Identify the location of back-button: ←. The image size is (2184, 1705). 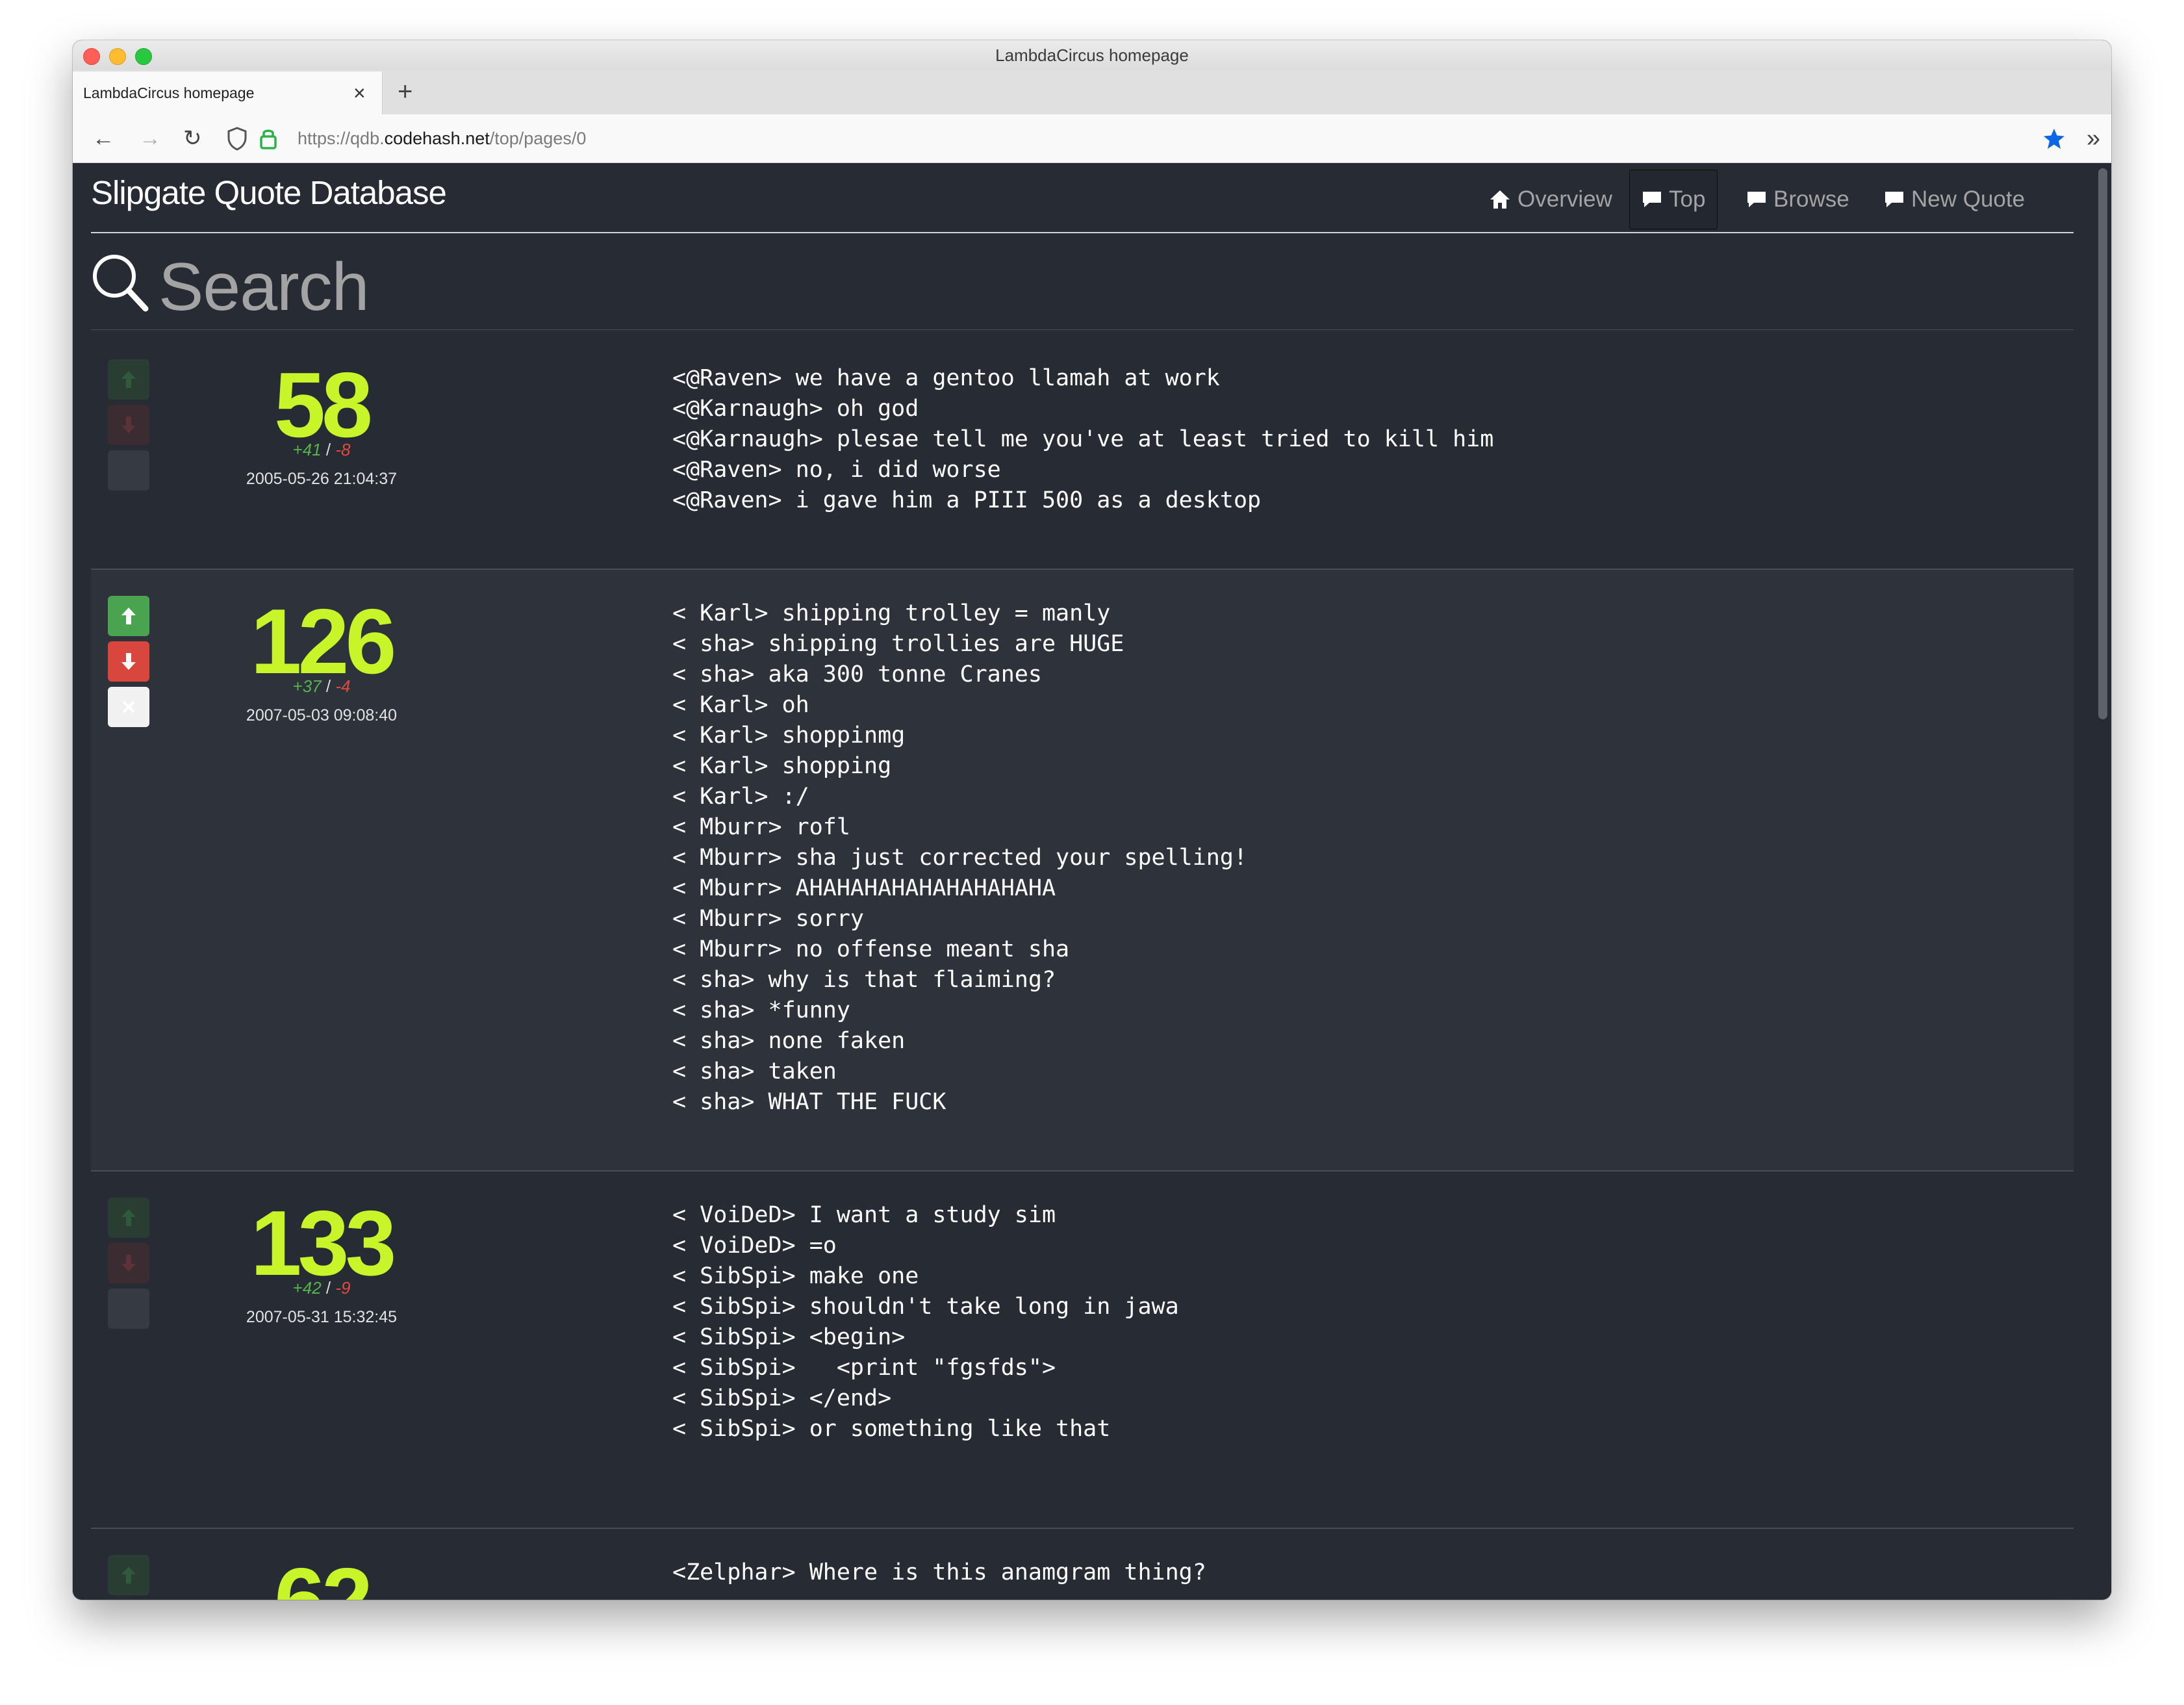
(103, 138).